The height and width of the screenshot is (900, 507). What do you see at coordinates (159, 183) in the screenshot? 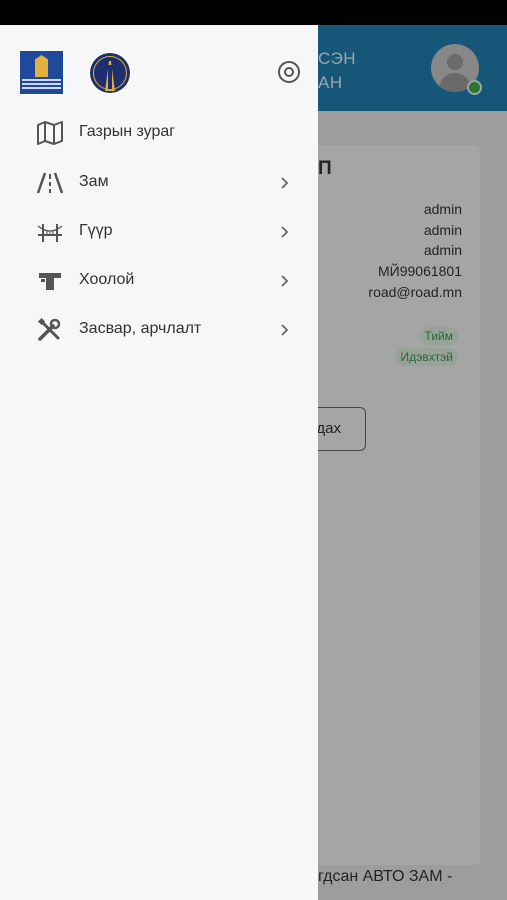
I see `menu-item-road: Зам` at bounding box center [159, 183].